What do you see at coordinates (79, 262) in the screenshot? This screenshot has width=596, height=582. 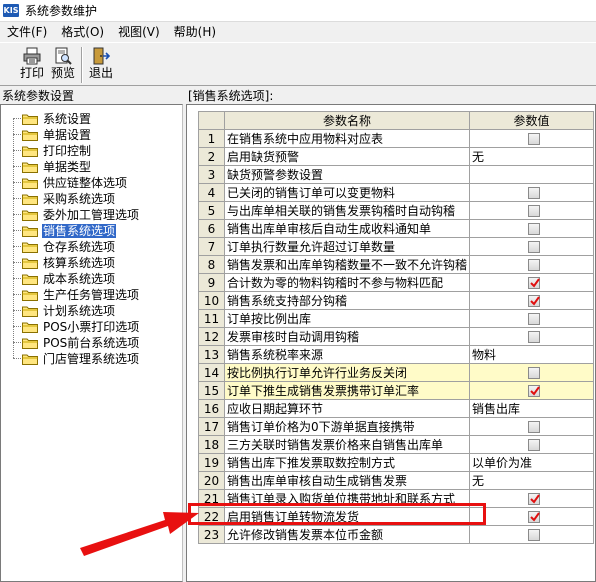 I see `tree-item-label: 核算系统选项` at bounding box center [79, 262].